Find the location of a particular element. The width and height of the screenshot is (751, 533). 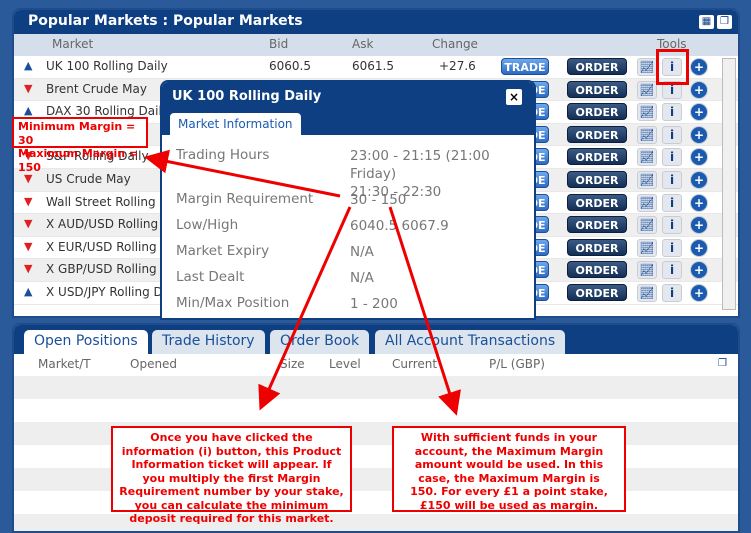

arrow-to-note-left is located at coordinates (305, 308).